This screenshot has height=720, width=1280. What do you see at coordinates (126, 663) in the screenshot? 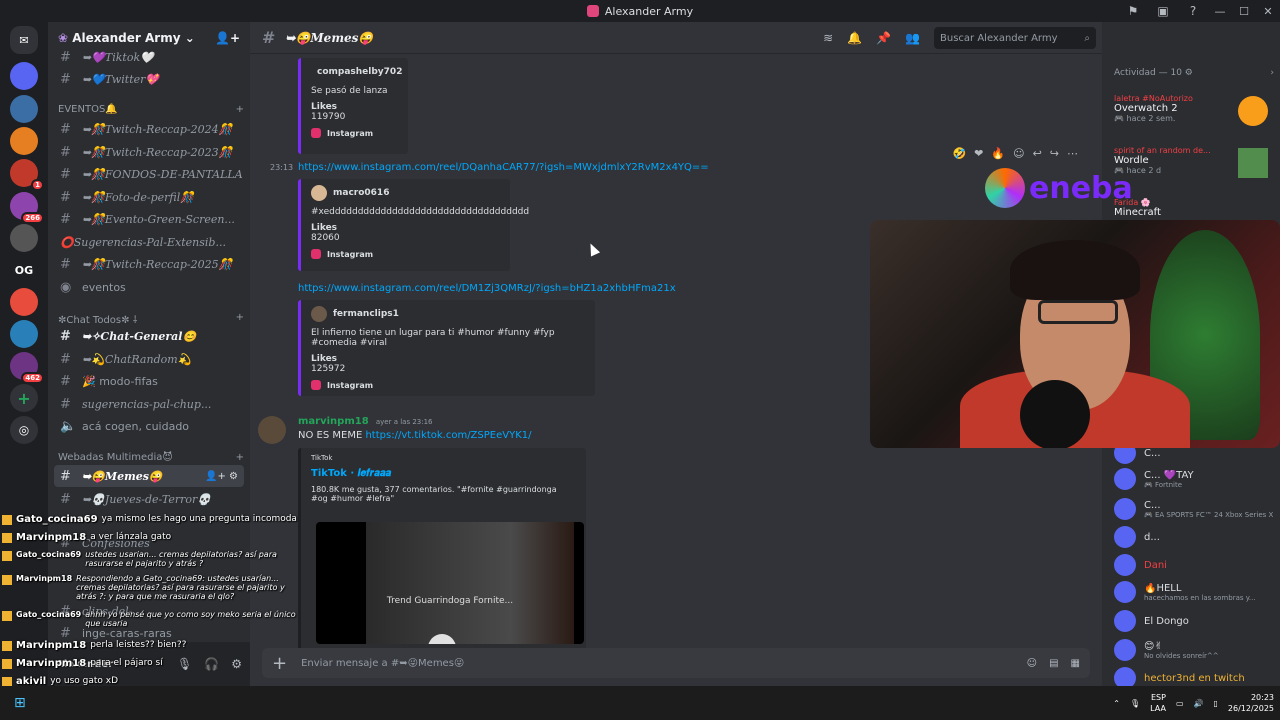
I see `chat-message: para el pájaro sí` at bounding box center [126, 663].